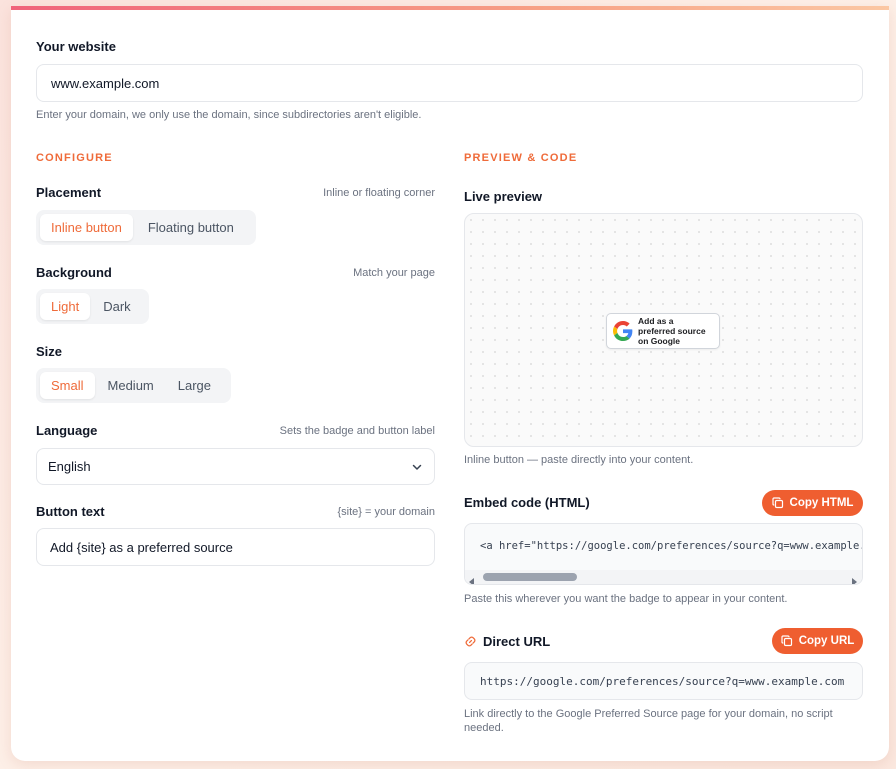  I want to click on background-segmented-control: Light Dark, so click(92, 306).